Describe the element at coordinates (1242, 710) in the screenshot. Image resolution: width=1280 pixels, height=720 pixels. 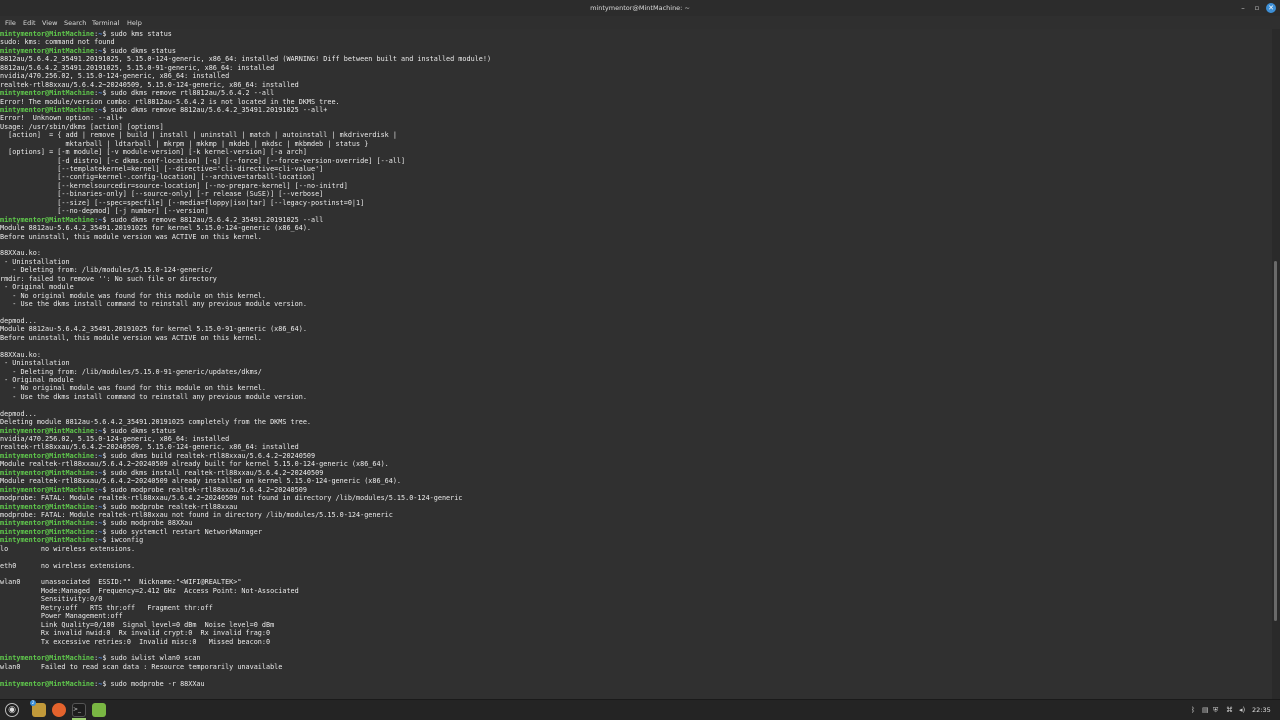
I see `volume-icon: ◂)` at that location.